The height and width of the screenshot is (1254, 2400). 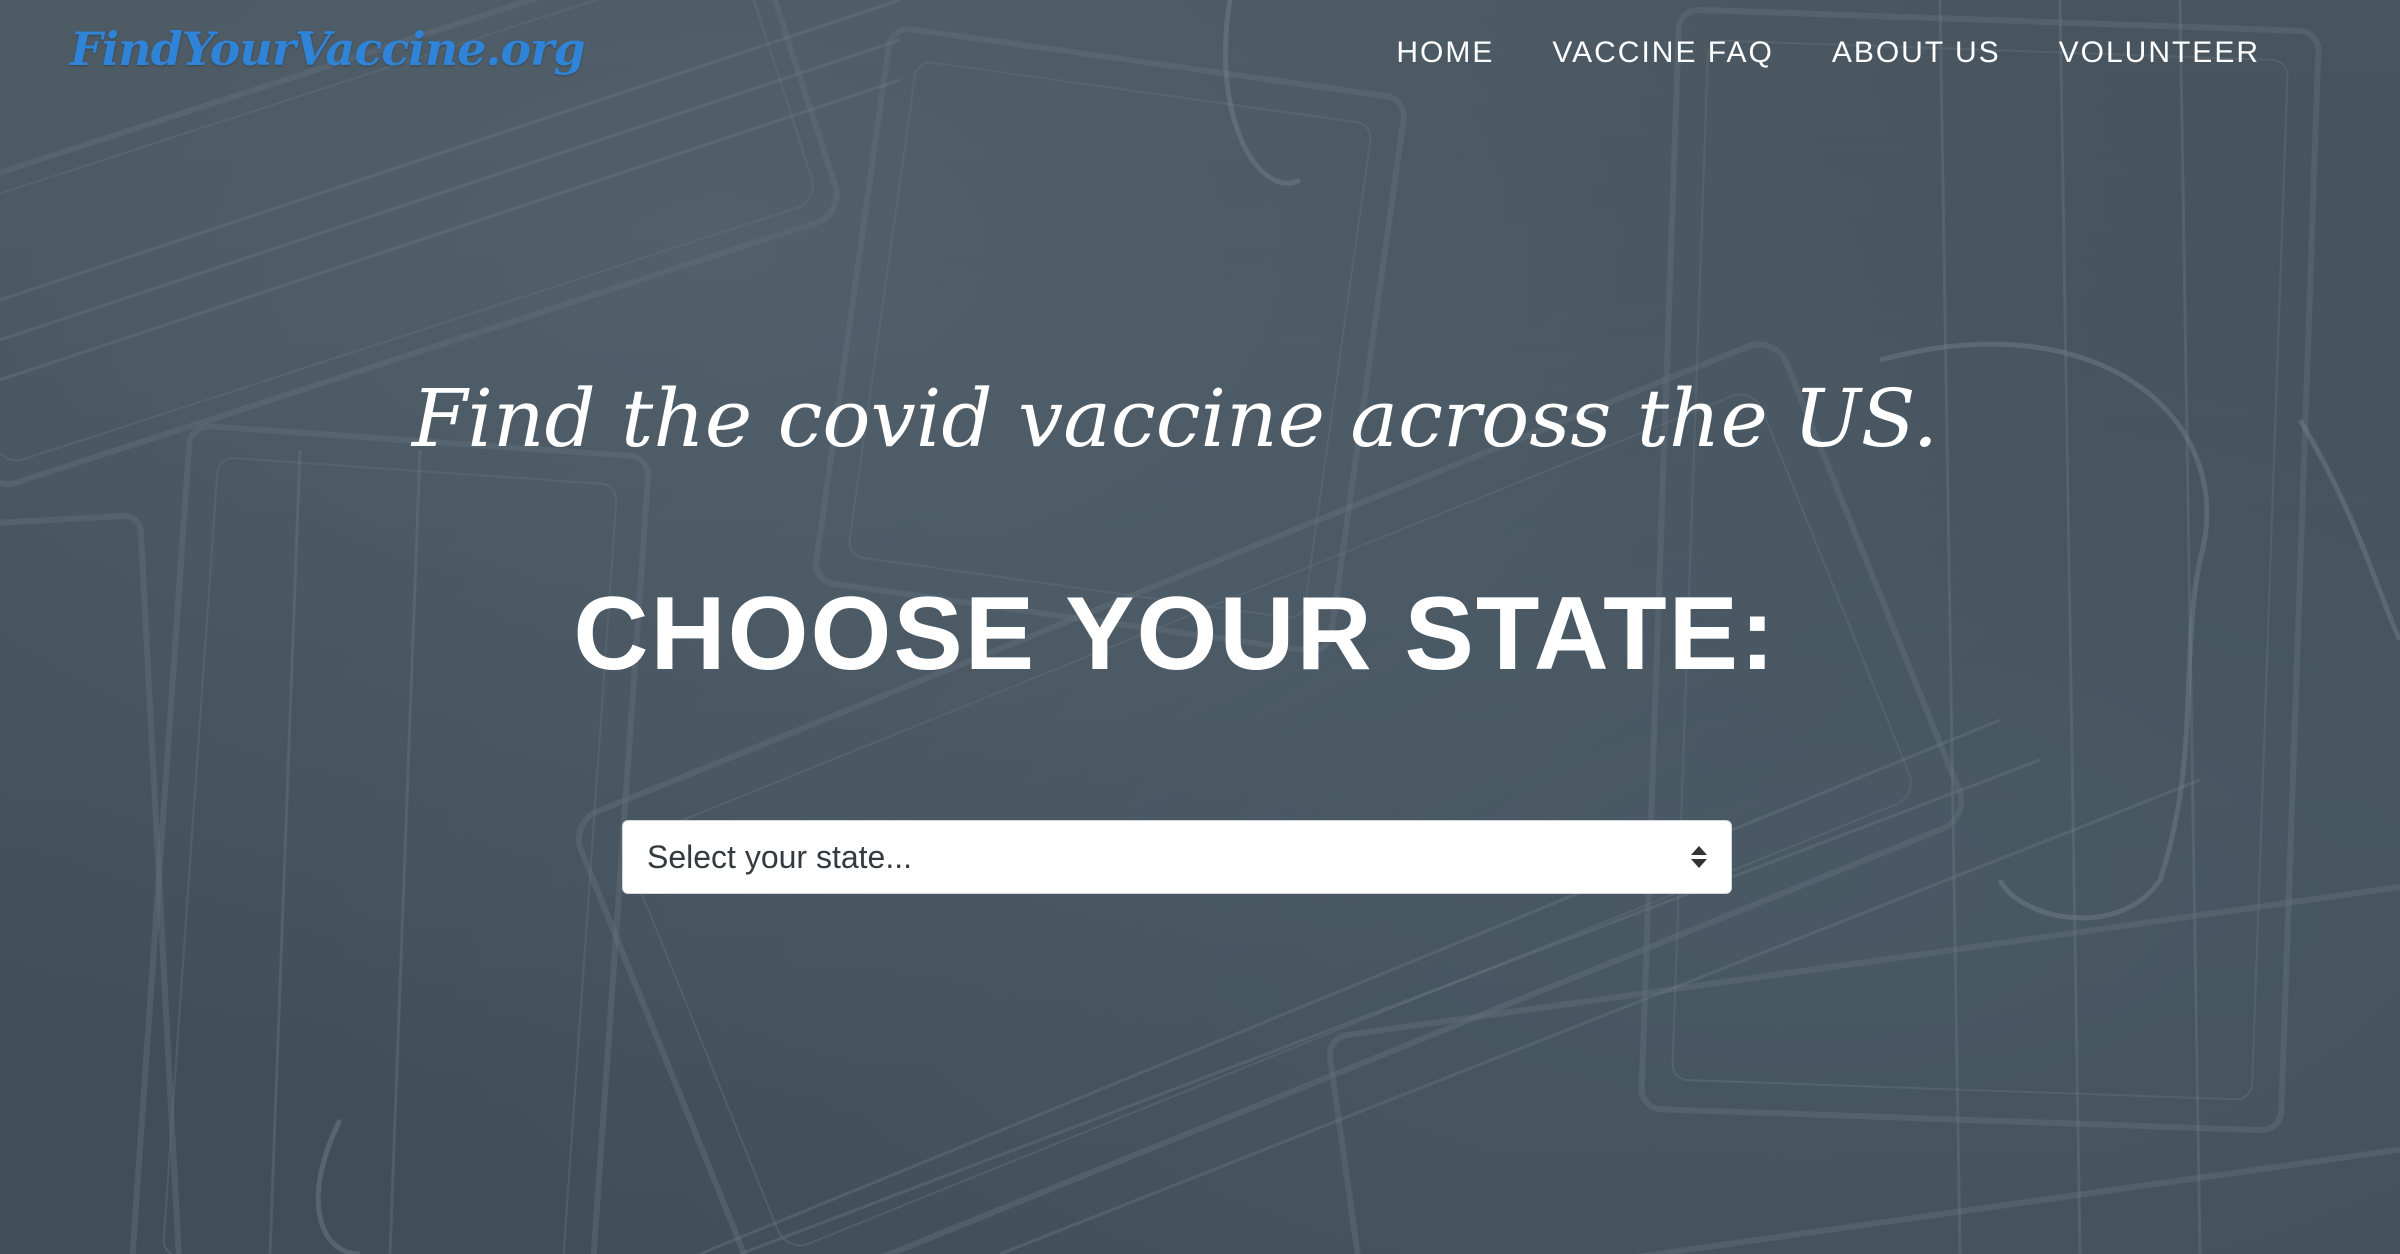 What do you see at coordinates (1916, 53) in the screenshot?
I see `nav-about-us-link: ABOUT US` at bounding box center [1916, 53].